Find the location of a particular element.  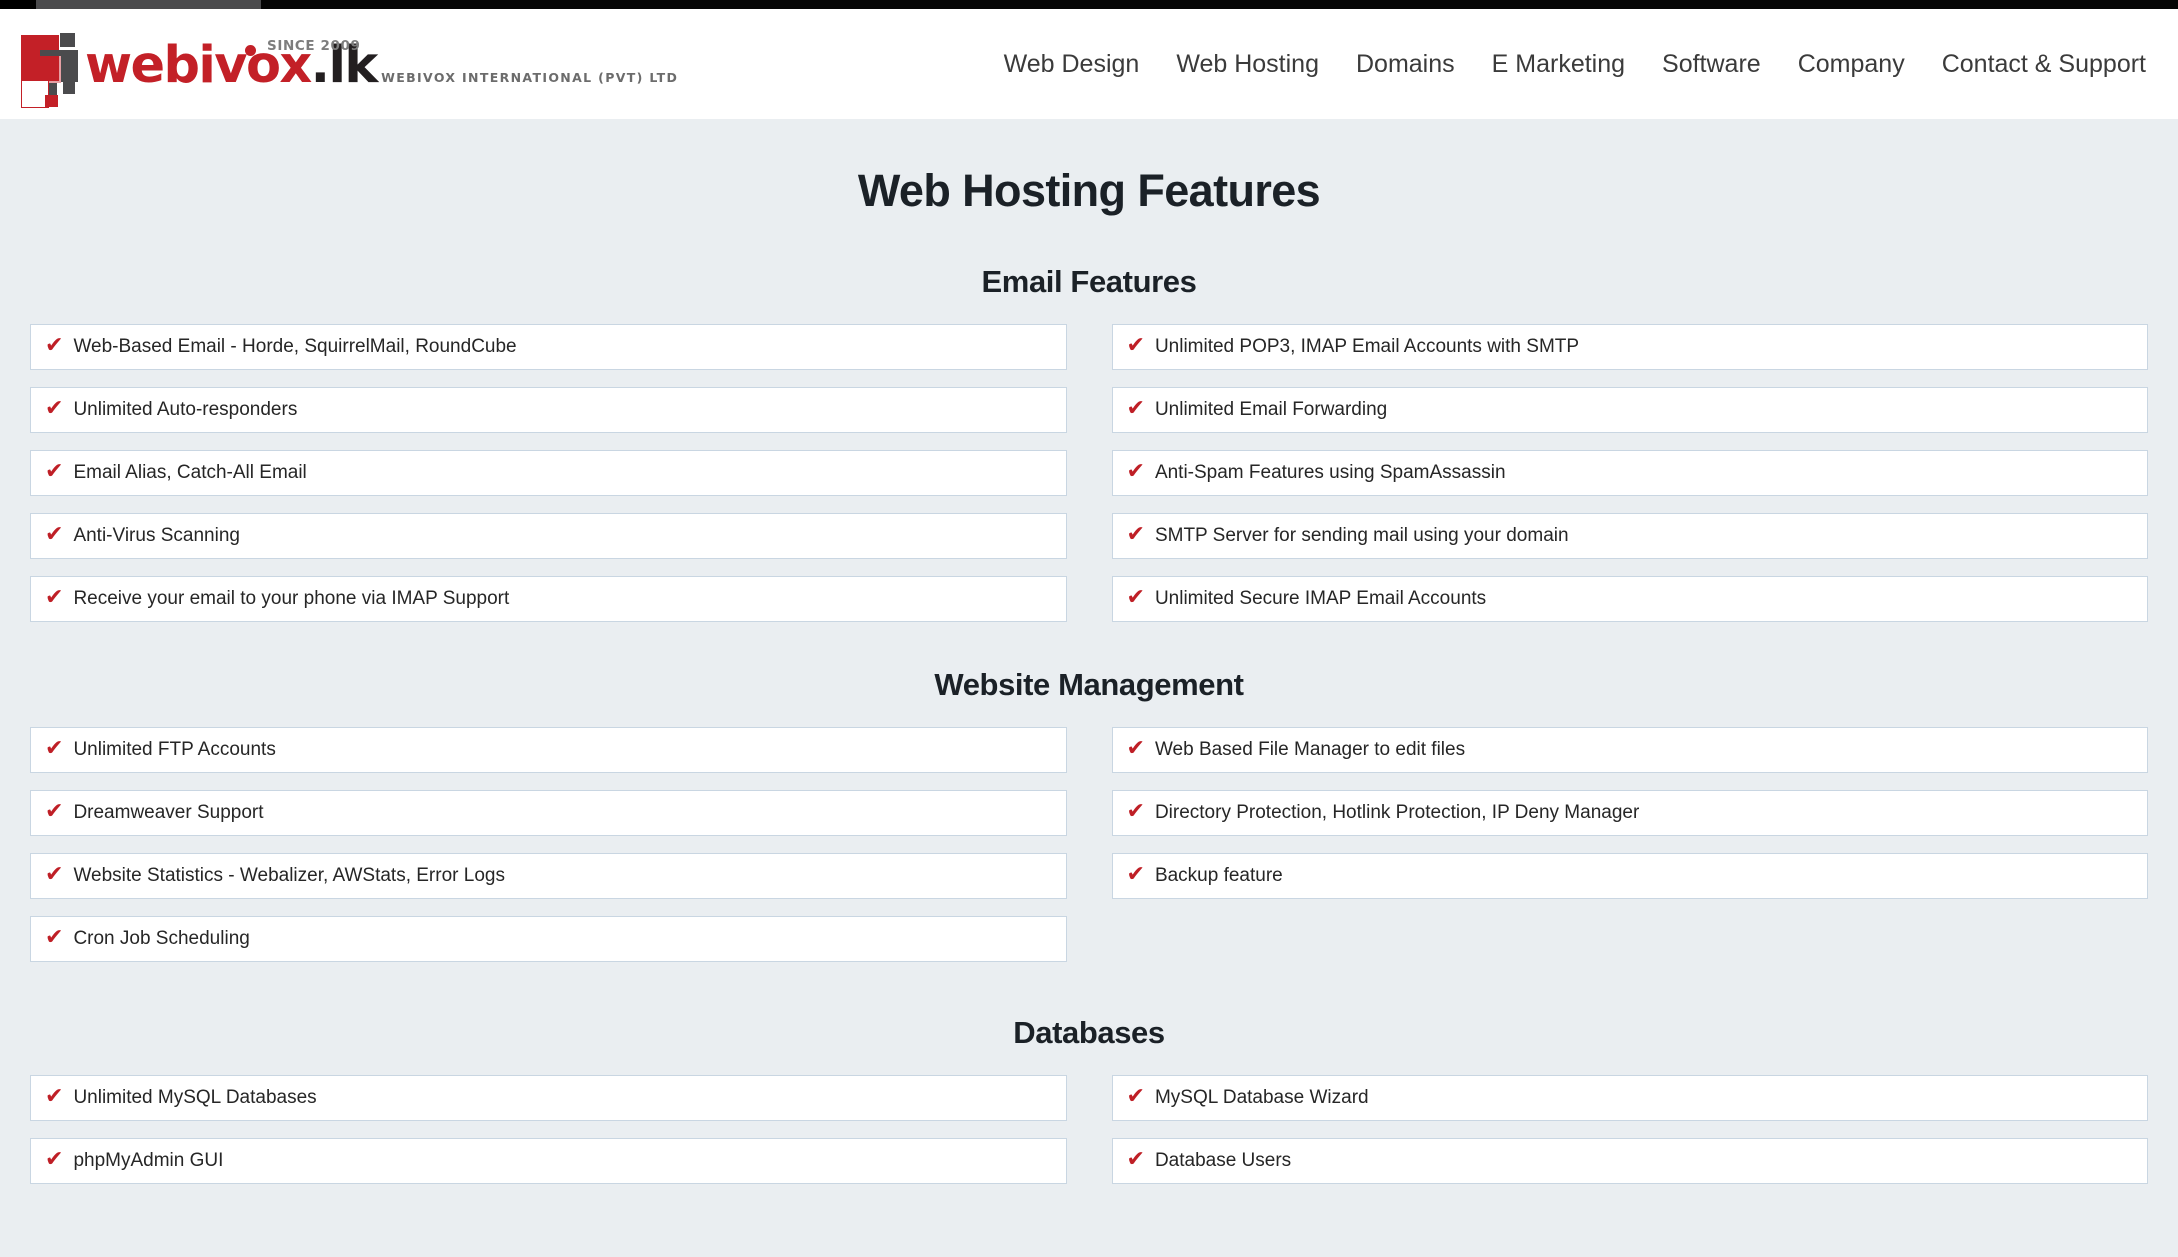

feature-card: ✔ Database Users is located at coordinates (1629, 1161).